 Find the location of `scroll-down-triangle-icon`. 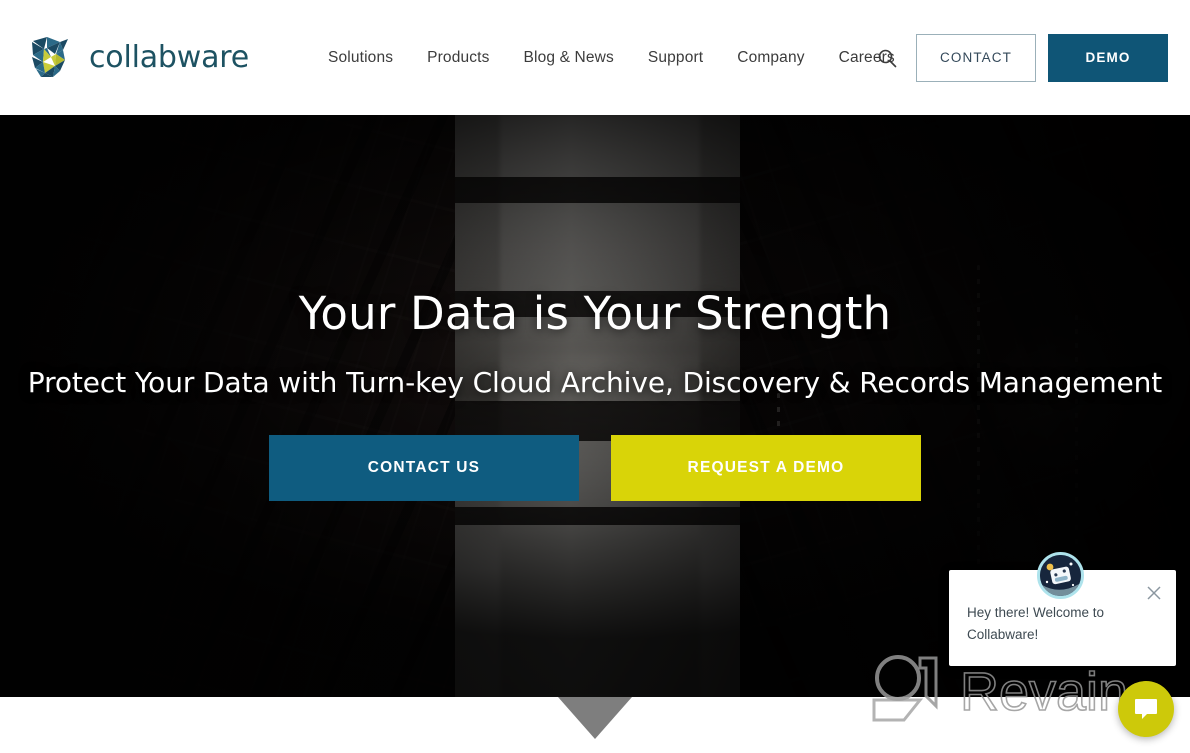

scroll-down-triangle-icon is located at coordinates (595, 718).